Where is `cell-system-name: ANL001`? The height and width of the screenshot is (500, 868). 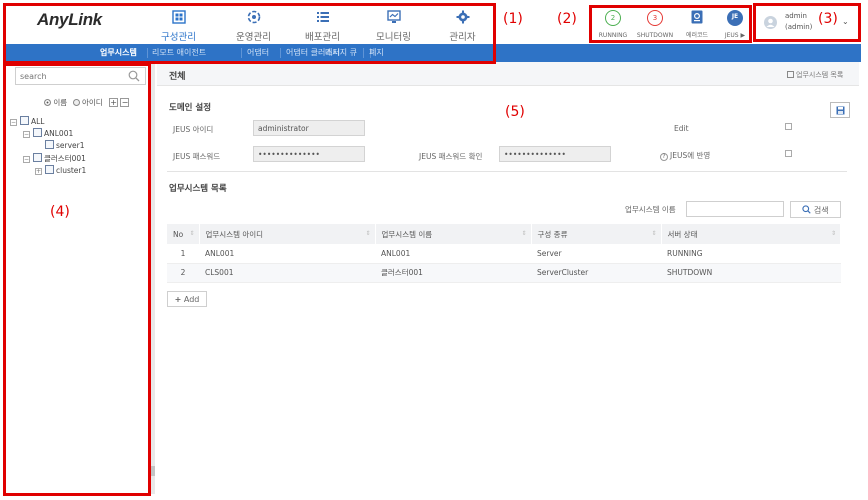 cell-system-name: ANL001 is located at coordinates (453, 254).